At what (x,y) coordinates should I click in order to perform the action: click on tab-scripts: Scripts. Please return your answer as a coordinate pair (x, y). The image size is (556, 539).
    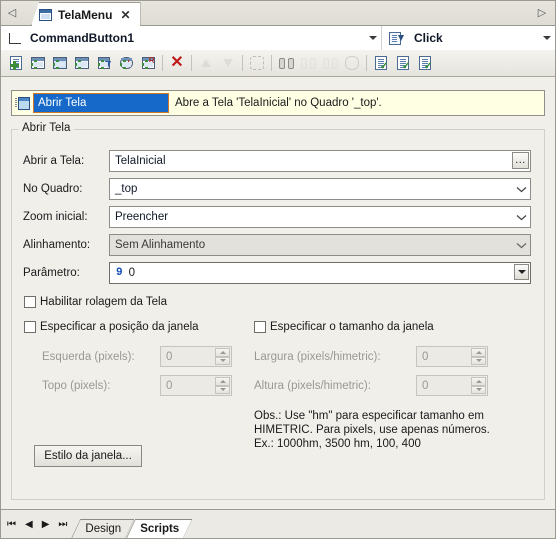
    Looking at the image, I should click on (159, 528).